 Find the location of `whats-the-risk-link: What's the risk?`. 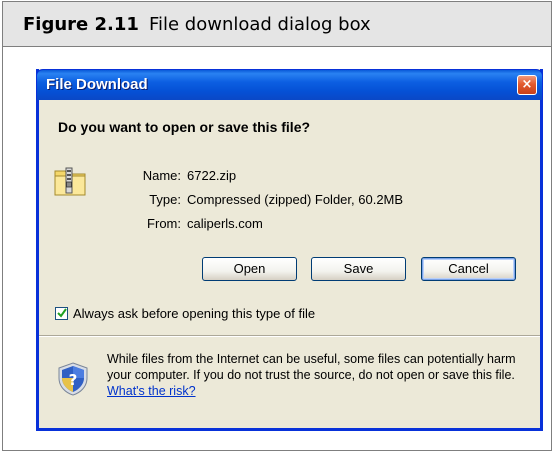

whats-the-risk-link: What's the risk? is located at coordinates (151, 391).